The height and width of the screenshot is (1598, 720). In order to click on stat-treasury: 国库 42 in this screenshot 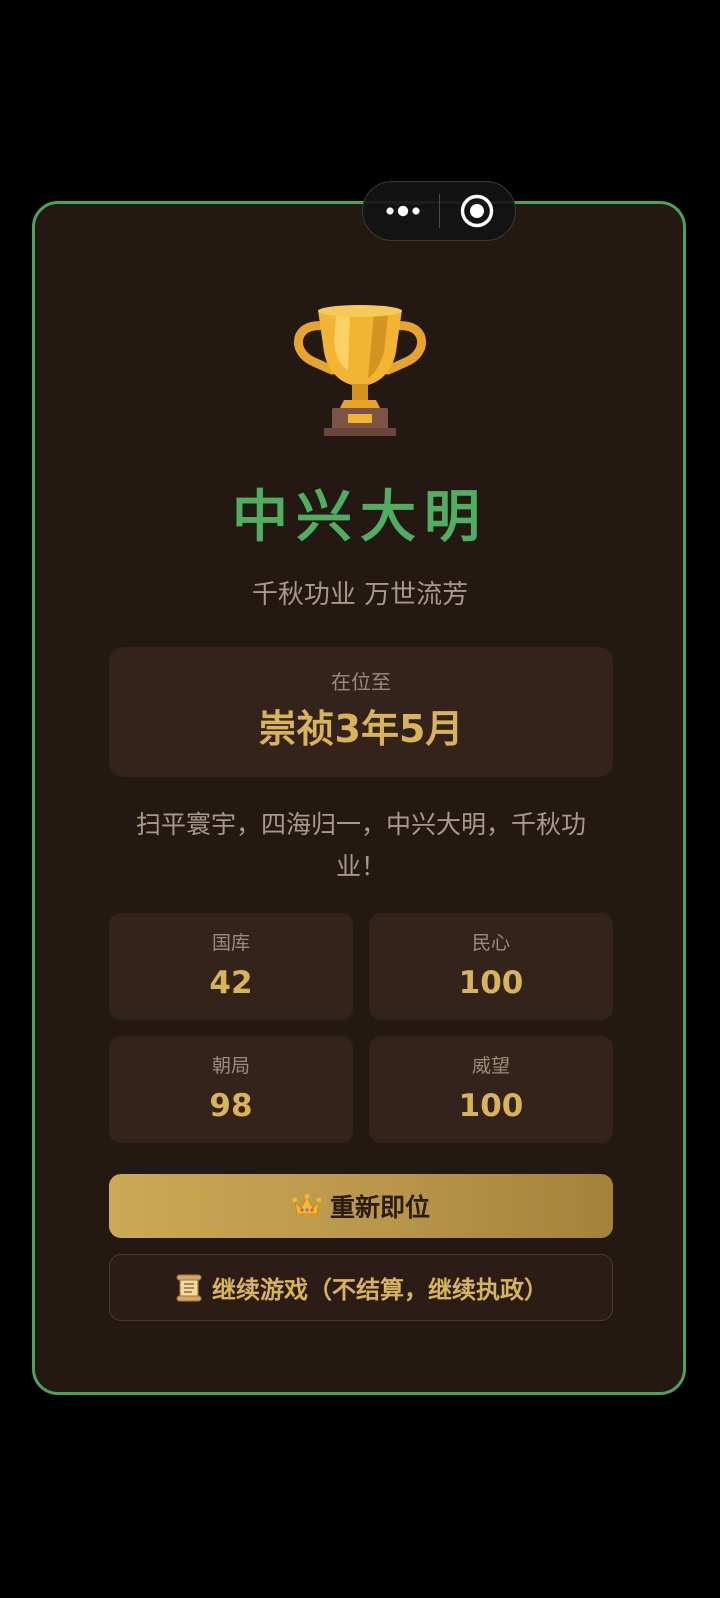, I will do `click(231, 966)`.